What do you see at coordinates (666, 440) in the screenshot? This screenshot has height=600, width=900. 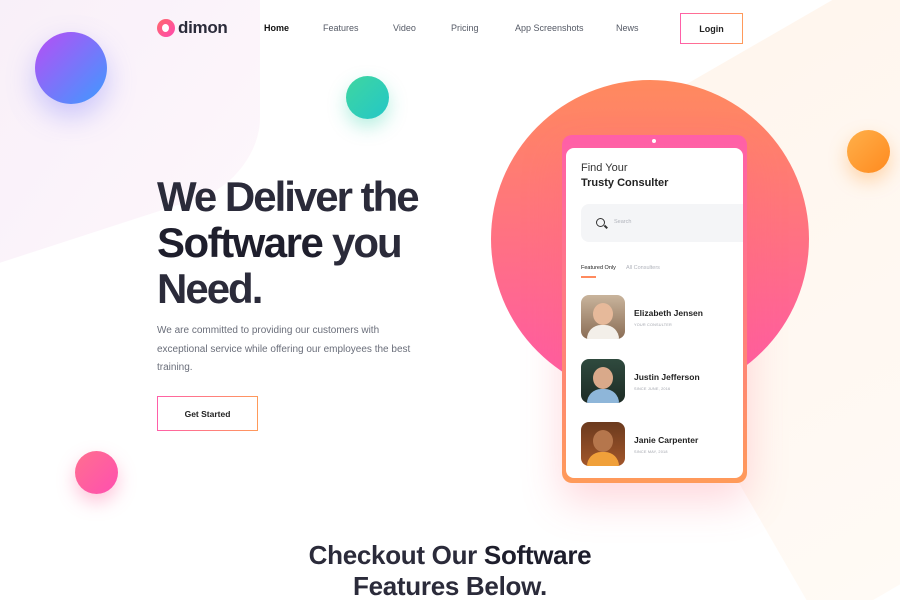 I see `consultant-name: Janie Carpenter` at bounding box center [666, 440].